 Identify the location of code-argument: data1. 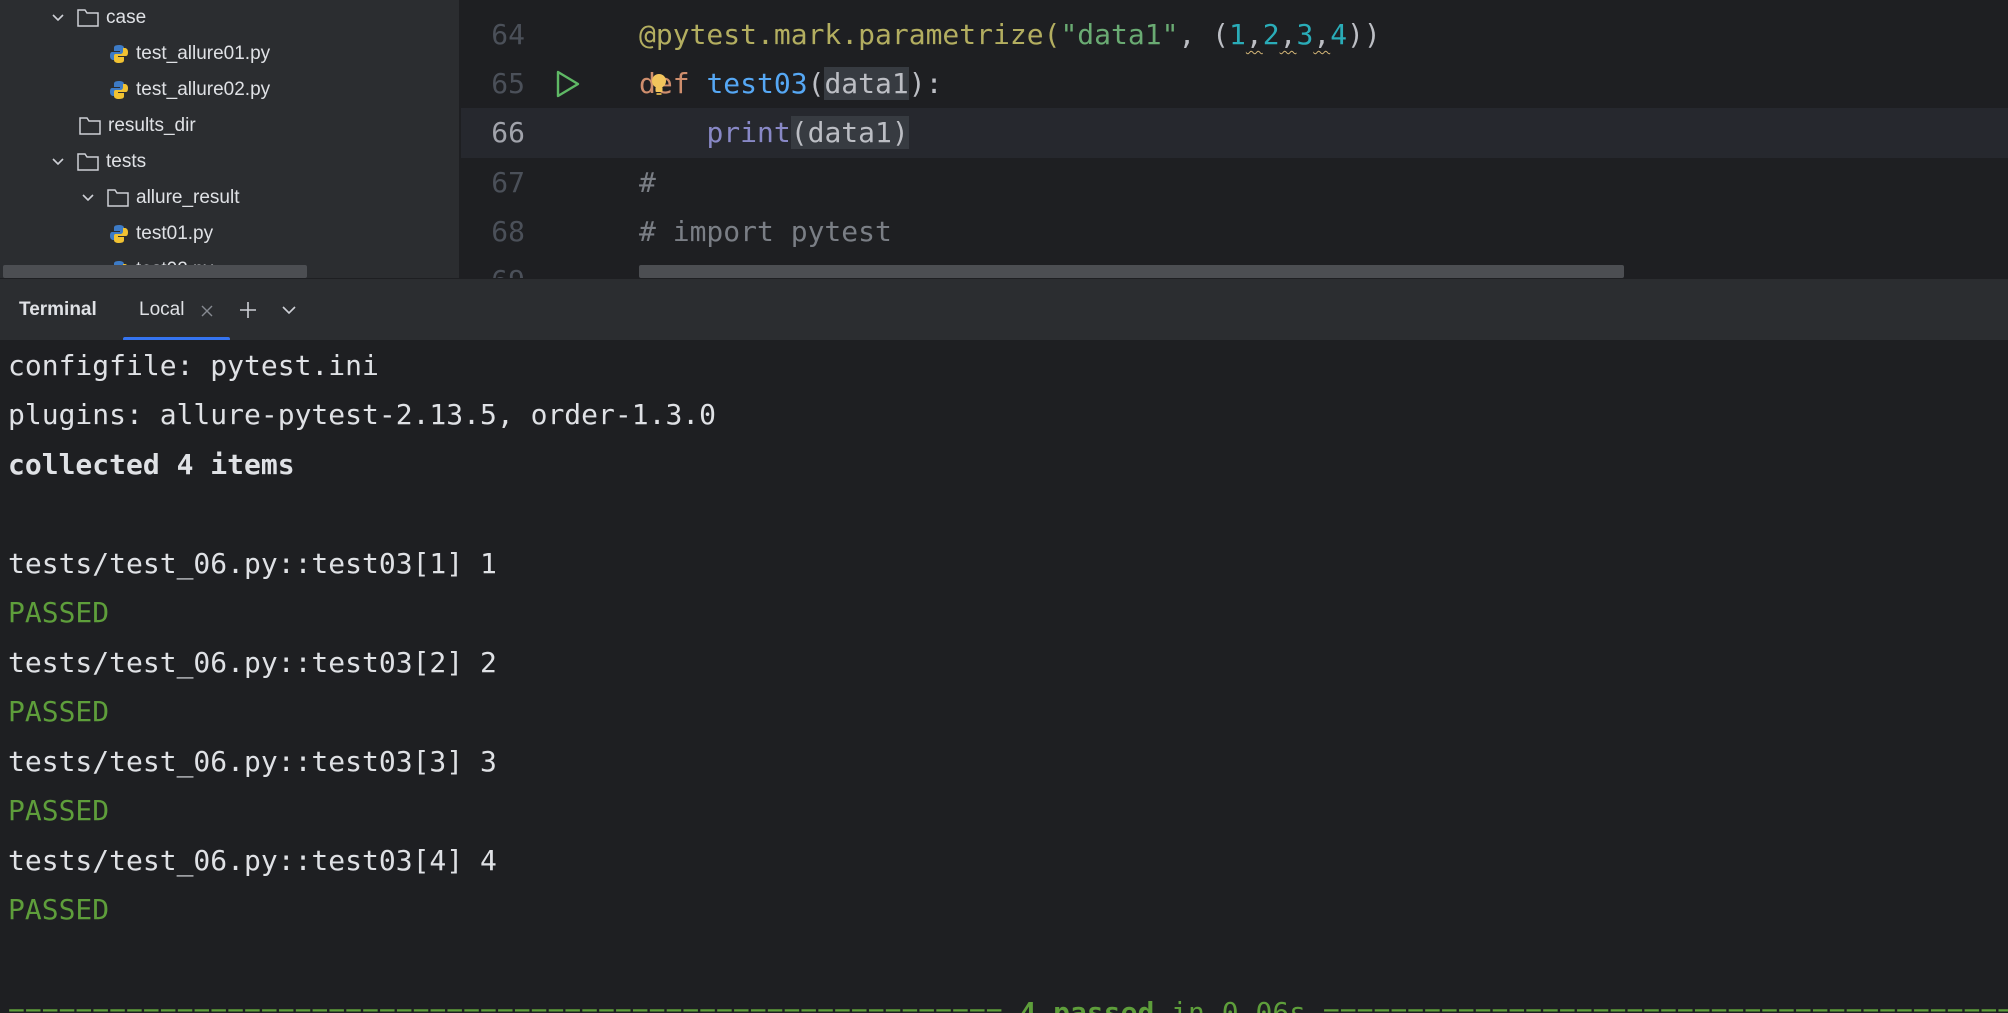
(849, 132).